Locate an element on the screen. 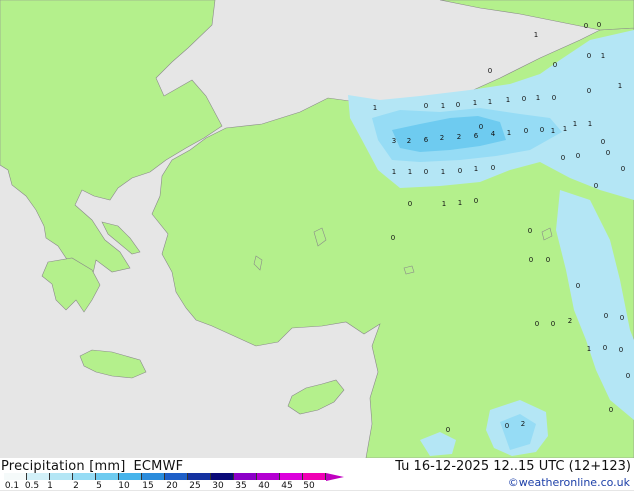 Image resolution: width=634 pixels, height=491 pixels. legend-title: Precipitation [mm] ECMWF is located at coordinates (92, 466).